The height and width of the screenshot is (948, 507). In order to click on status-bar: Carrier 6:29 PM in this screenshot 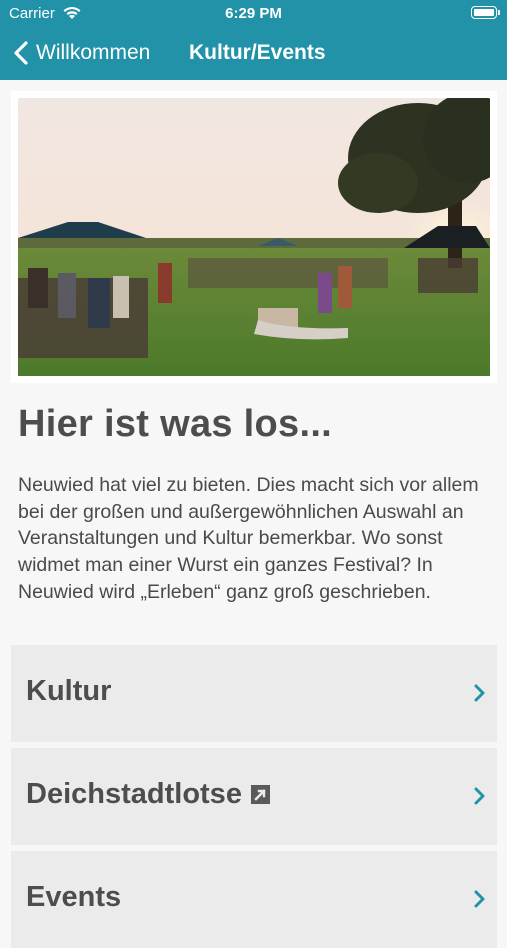, I will do `click(253, 14)`.